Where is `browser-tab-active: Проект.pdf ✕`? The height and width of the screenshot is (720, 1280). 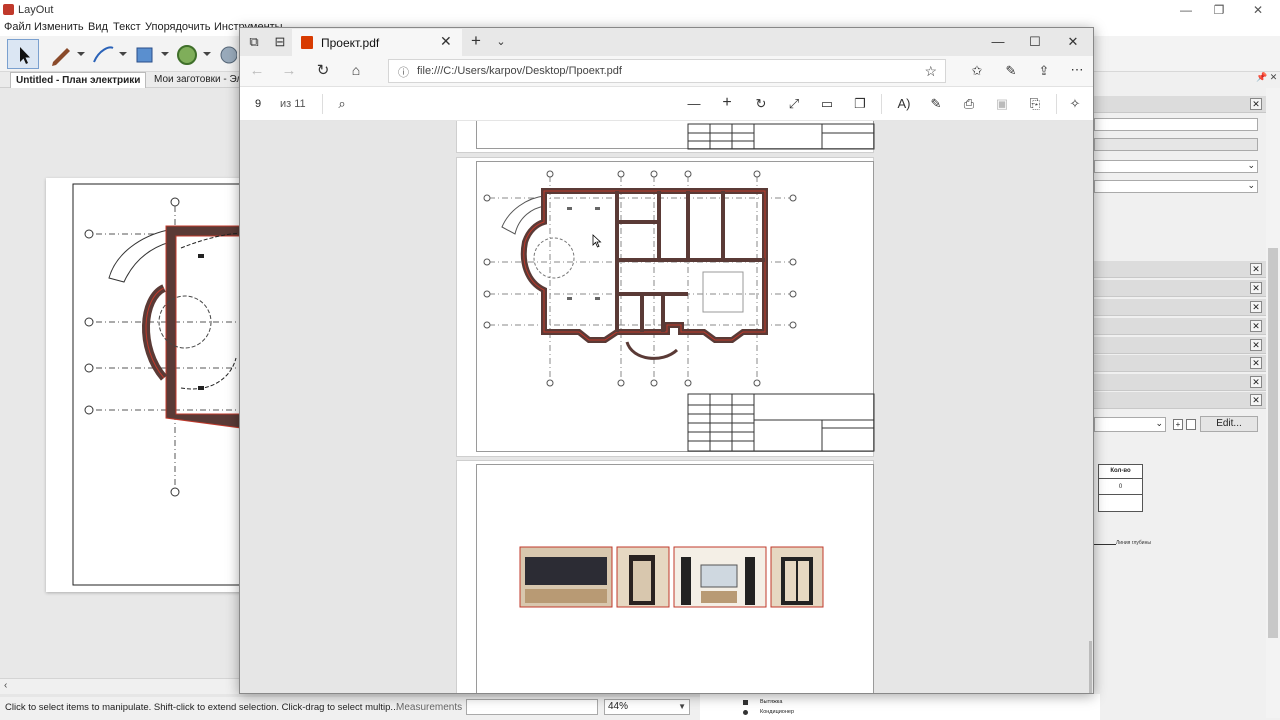
browser-tab-active: Проект.pdf ✕ is located at coordinates (377, 42).